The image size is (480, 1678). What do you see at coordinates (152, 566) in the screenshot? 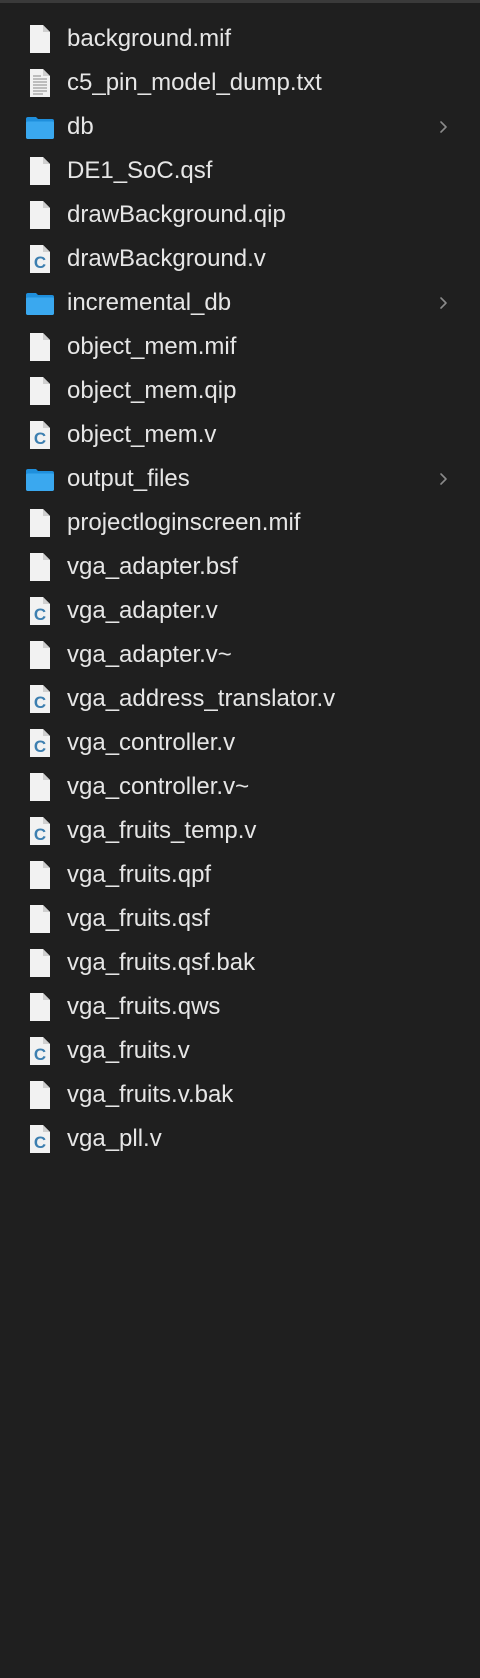
I see `file-name: vga_adapter.bsf` at bounding box center [152, 566].